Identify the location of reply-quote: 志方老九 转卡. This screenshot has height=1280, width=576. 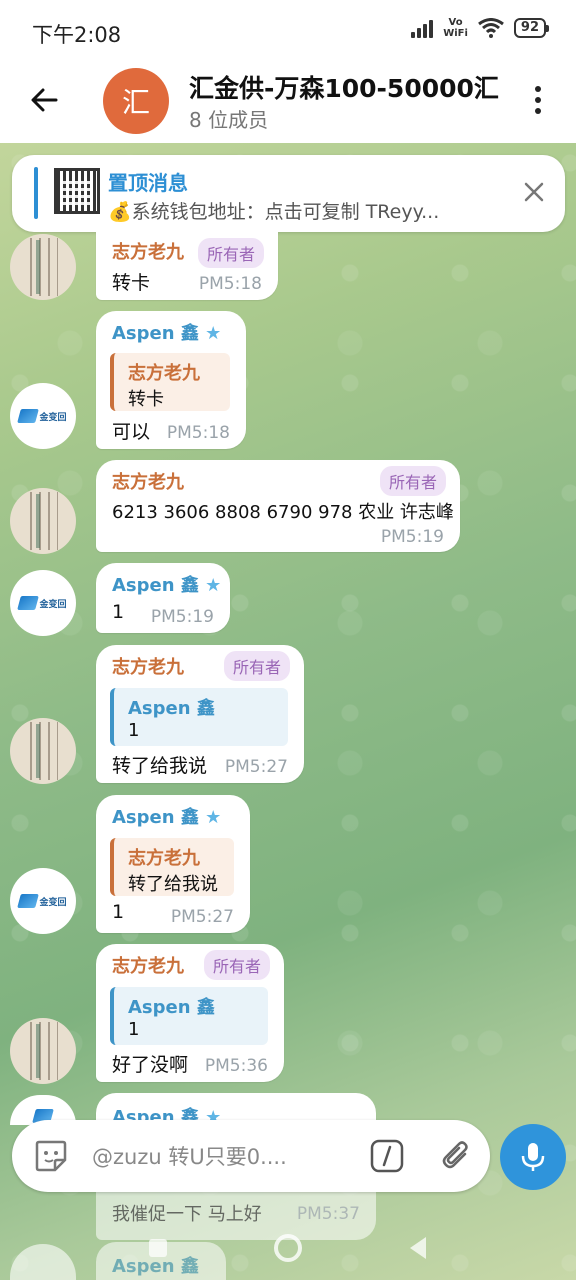
(170, 382).